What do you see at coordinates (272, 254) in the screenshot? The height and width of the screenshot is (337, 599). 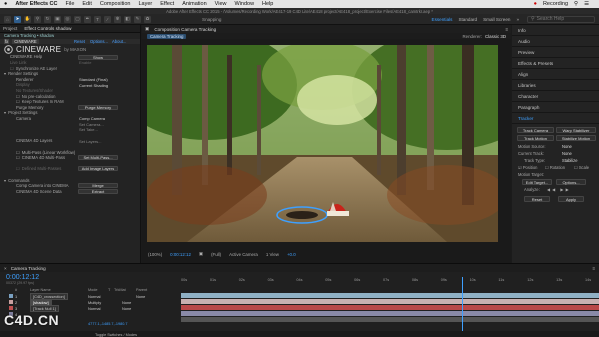 I see `view-layout-dropdown: 1 View` at bounding box center [272, 254].